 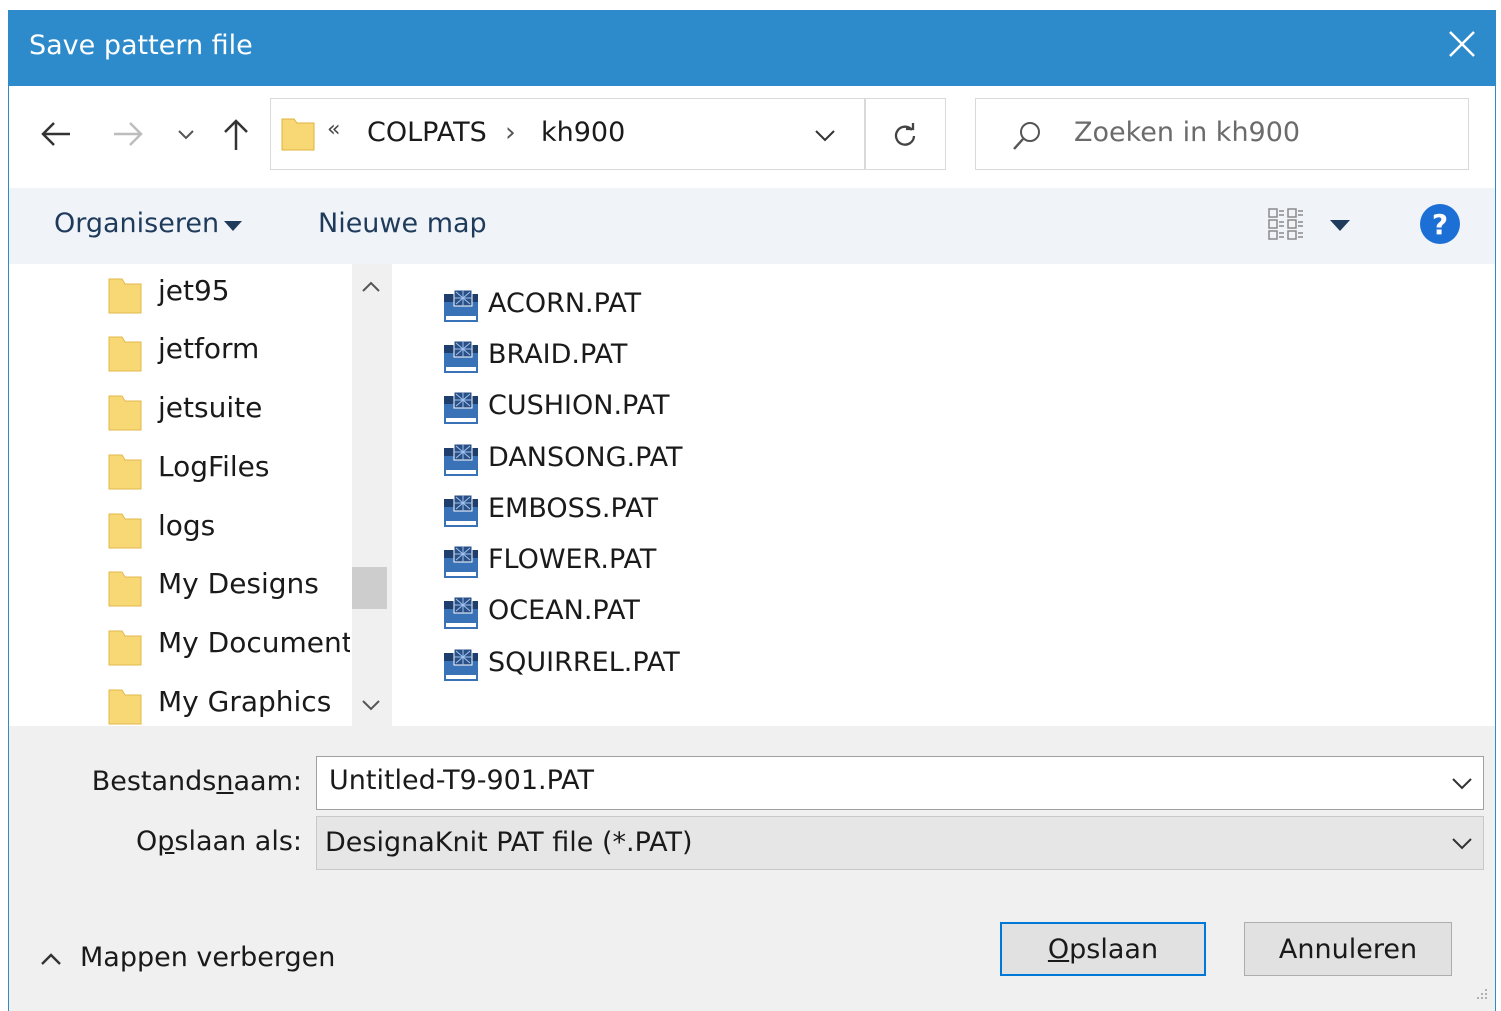 I want to click on file-name: OCEAN.PAT, so click(x=564, y=610).